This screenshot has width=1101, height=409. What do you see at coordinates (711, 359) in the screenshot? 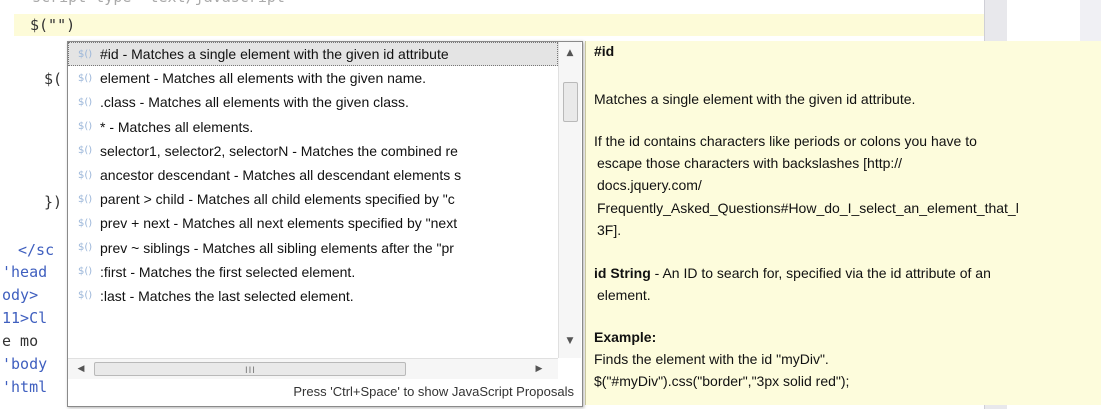
I see `doc-example-desc: Finds the element with the id "myDiv".` at bounding box center [711, 359].